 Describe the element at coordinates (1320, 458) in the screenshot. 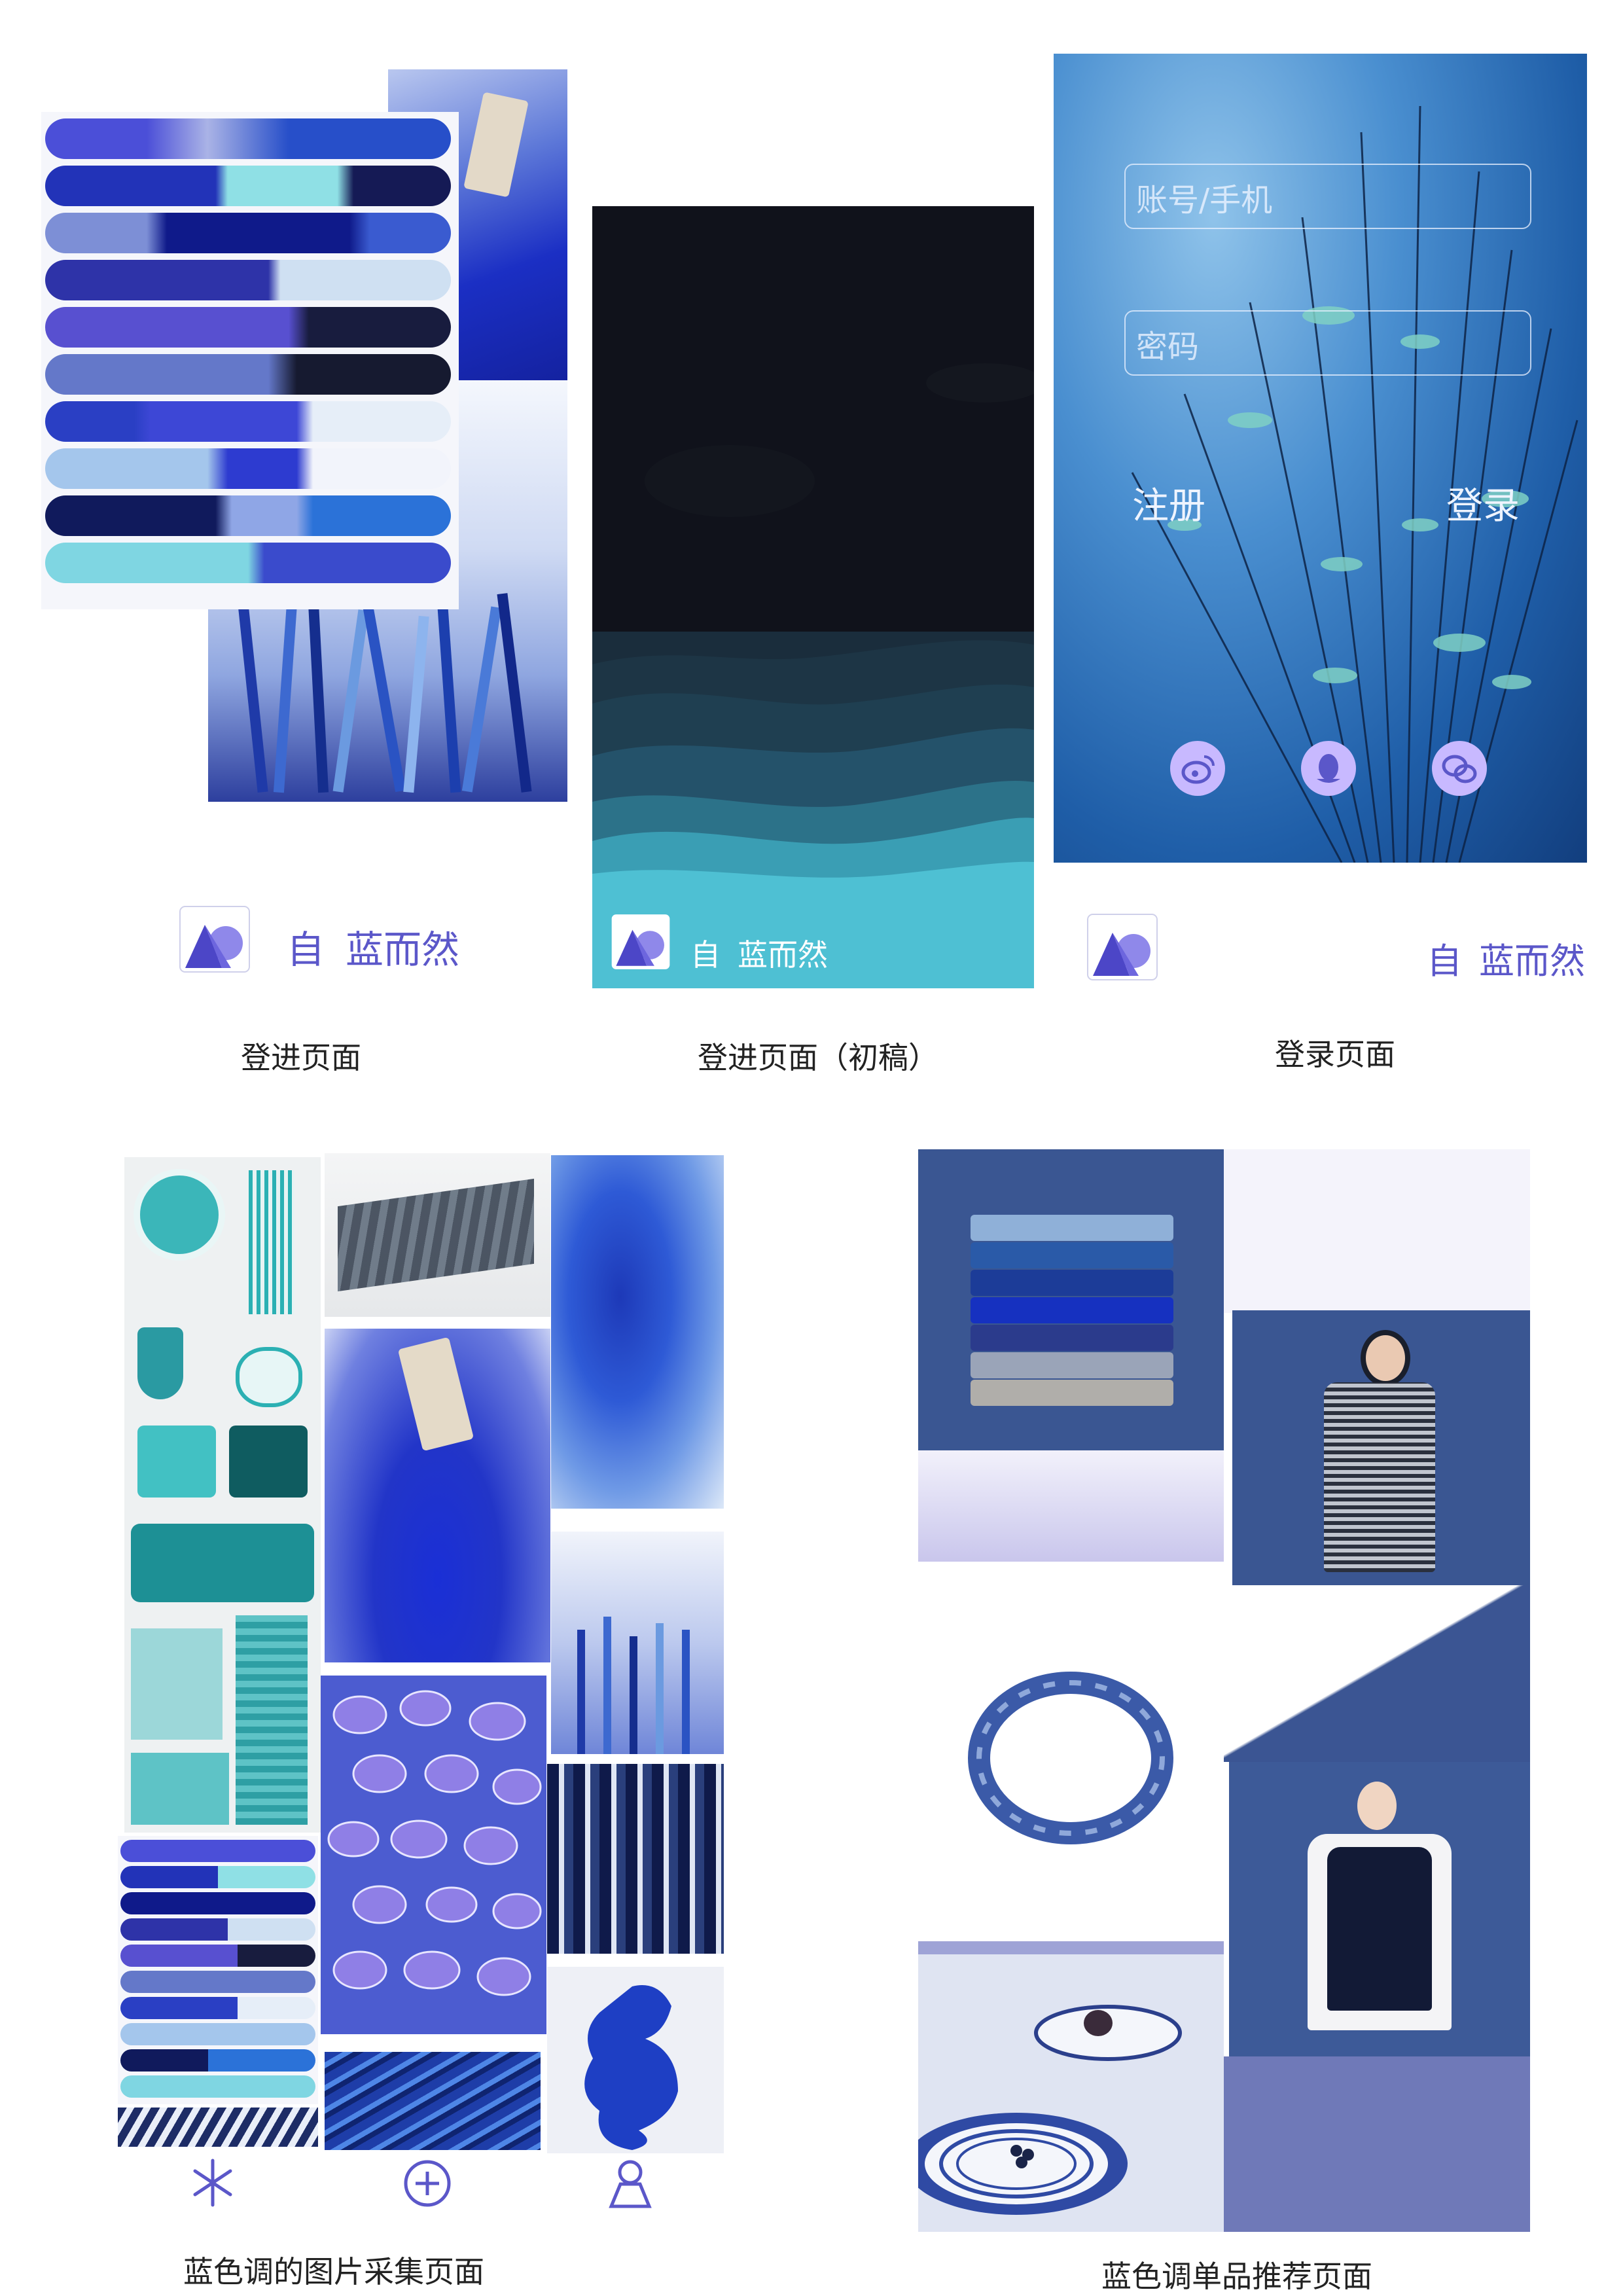

I see `login-background: 账号/手机 密码 注册 登录` at that location.